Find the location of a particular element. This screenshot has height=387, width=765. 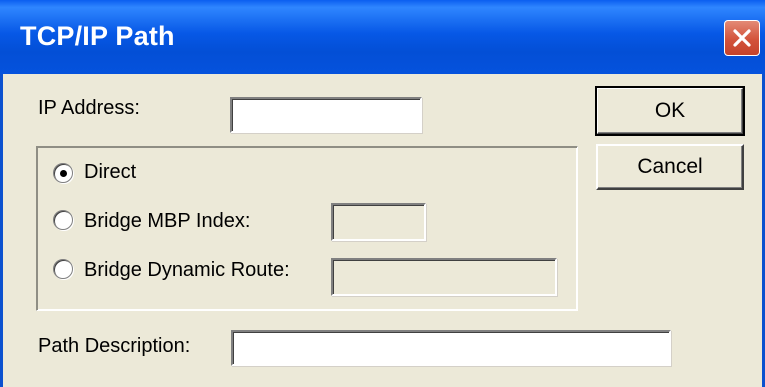

radio-selected-dot is located at coordinates (63, 173).